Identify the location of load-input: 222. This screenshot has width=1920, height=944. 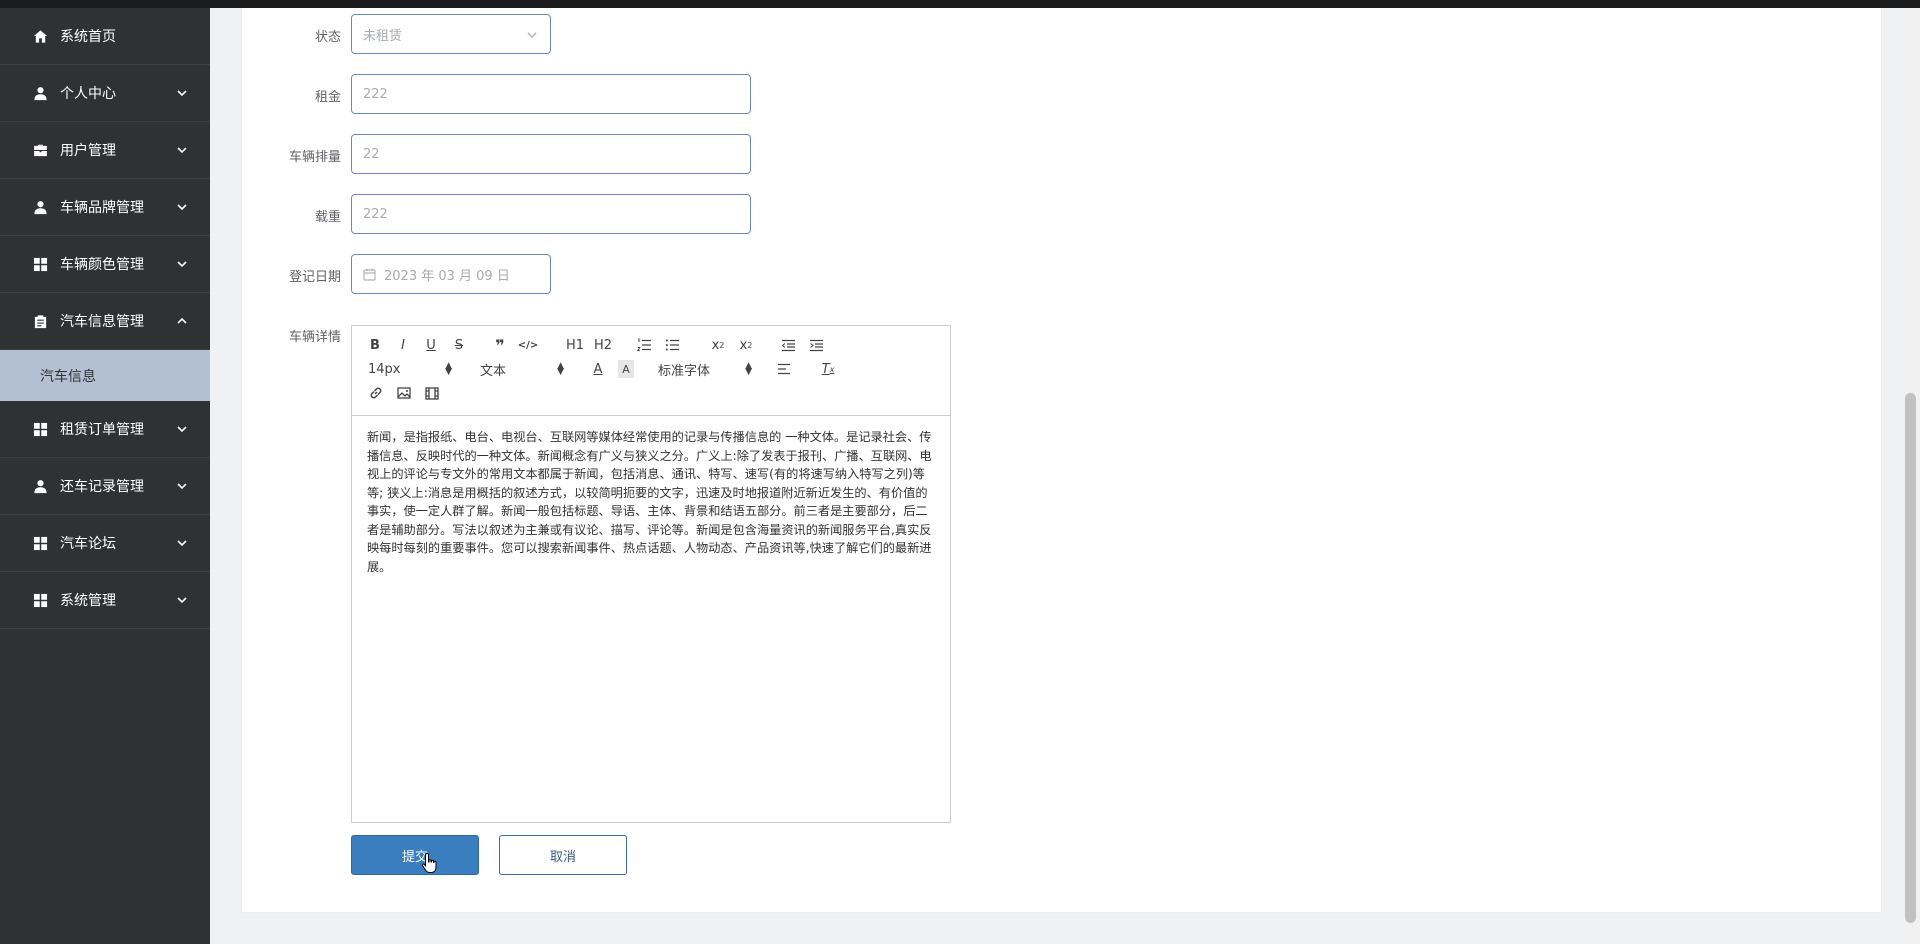
(551, 214).